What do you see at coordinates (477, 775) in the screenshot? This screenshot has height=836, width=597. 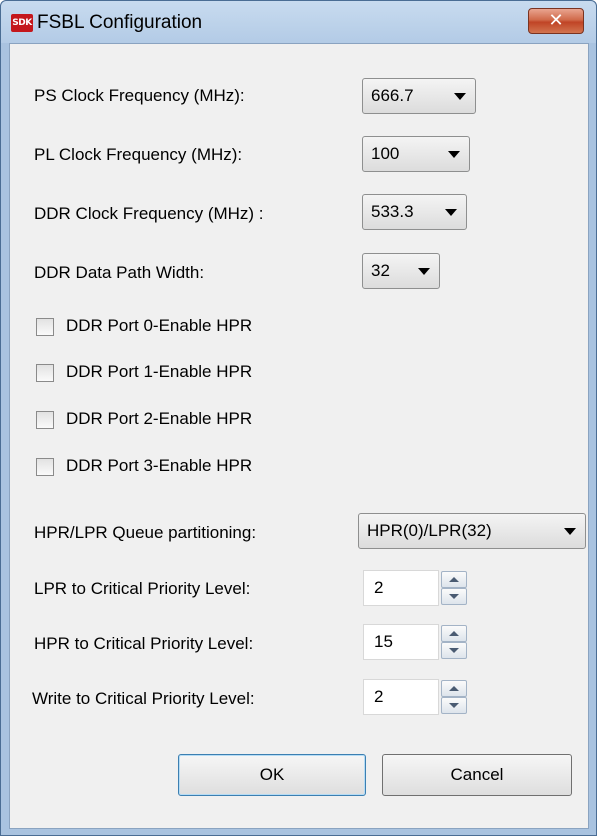 I see `cancel-button: Cancel` at bounding box center [477, 775].